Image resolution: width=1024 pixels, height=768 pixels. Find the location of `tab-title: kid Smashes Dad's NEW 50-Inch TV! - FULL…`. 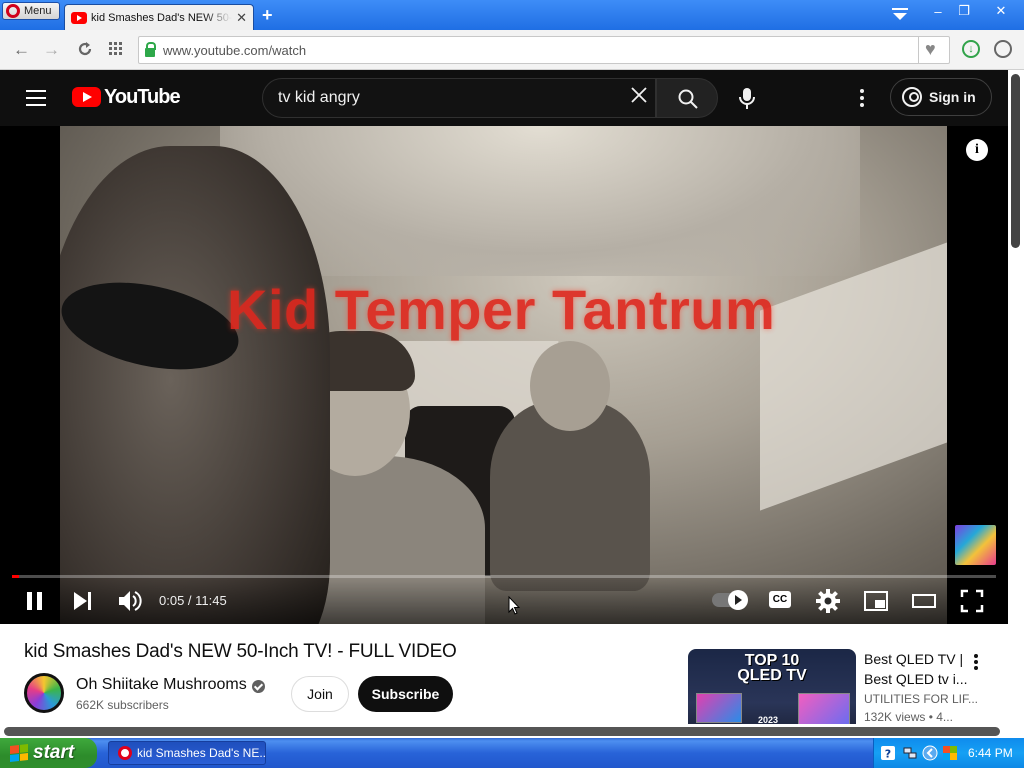

tab-title: kid Smashes Dad's NEW 50-Inch TV! - FULL… is located at coordinates (162, 17).